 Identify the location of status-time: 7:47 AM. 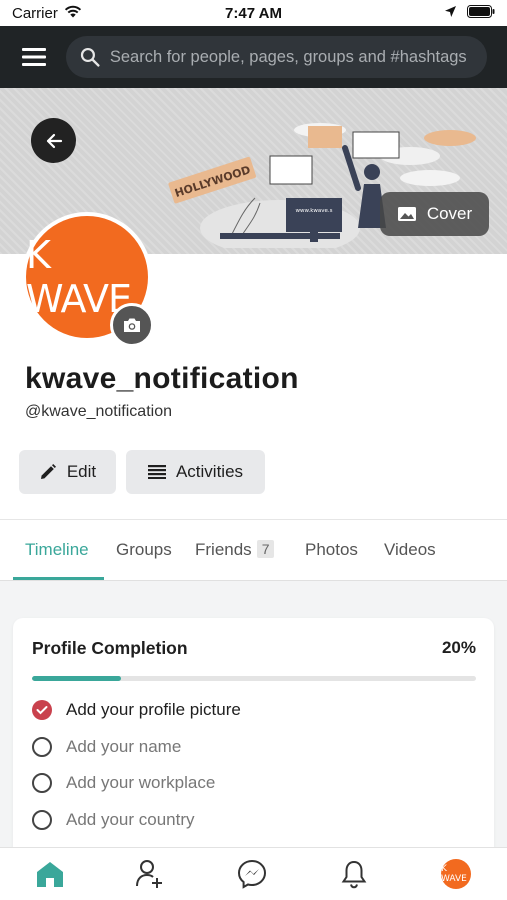
(253, 13).